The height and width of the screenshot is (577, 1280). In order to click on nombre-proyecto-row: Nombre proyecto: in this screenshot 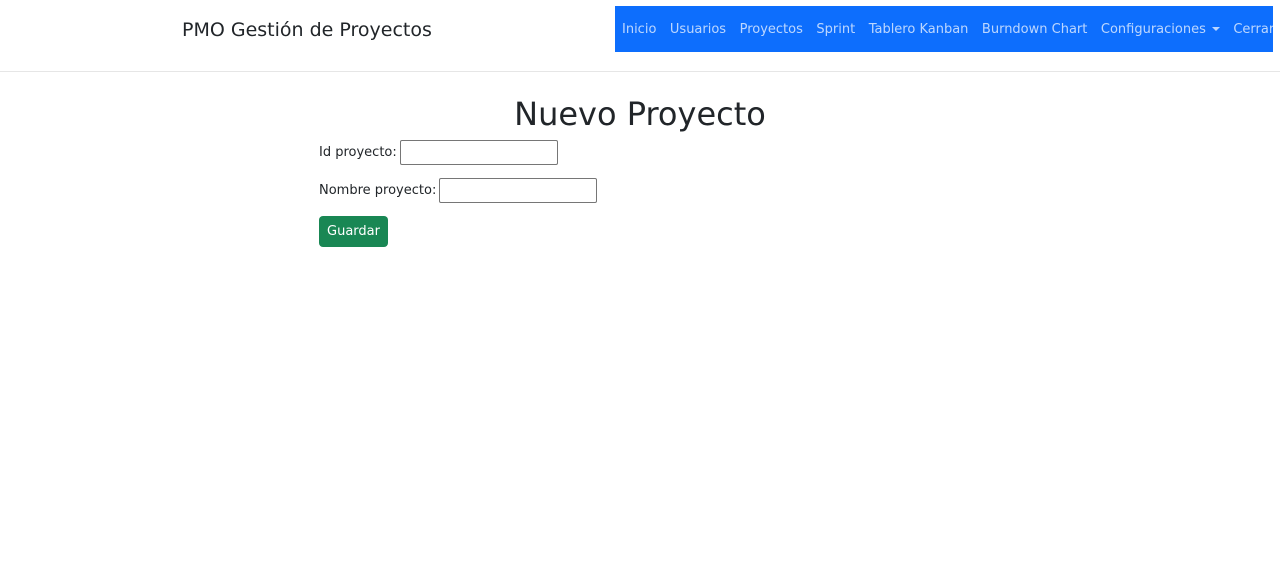, I will do `click(458, 190)`.